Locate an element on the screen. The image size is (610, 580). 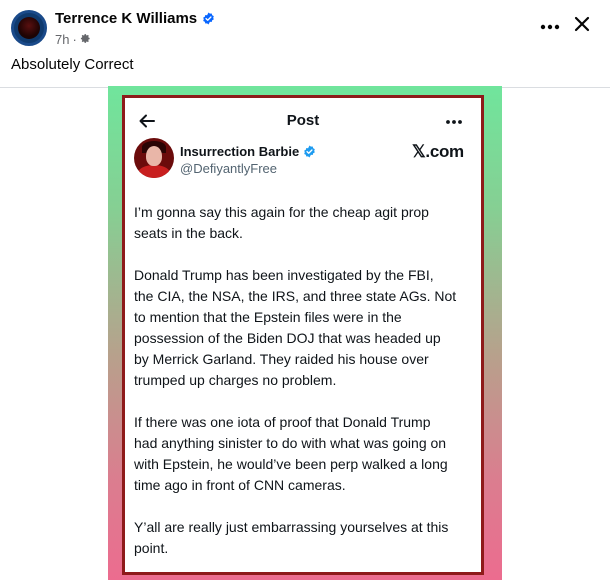
post-caption: Absolutely Correct is located at coordinates (72, 64).